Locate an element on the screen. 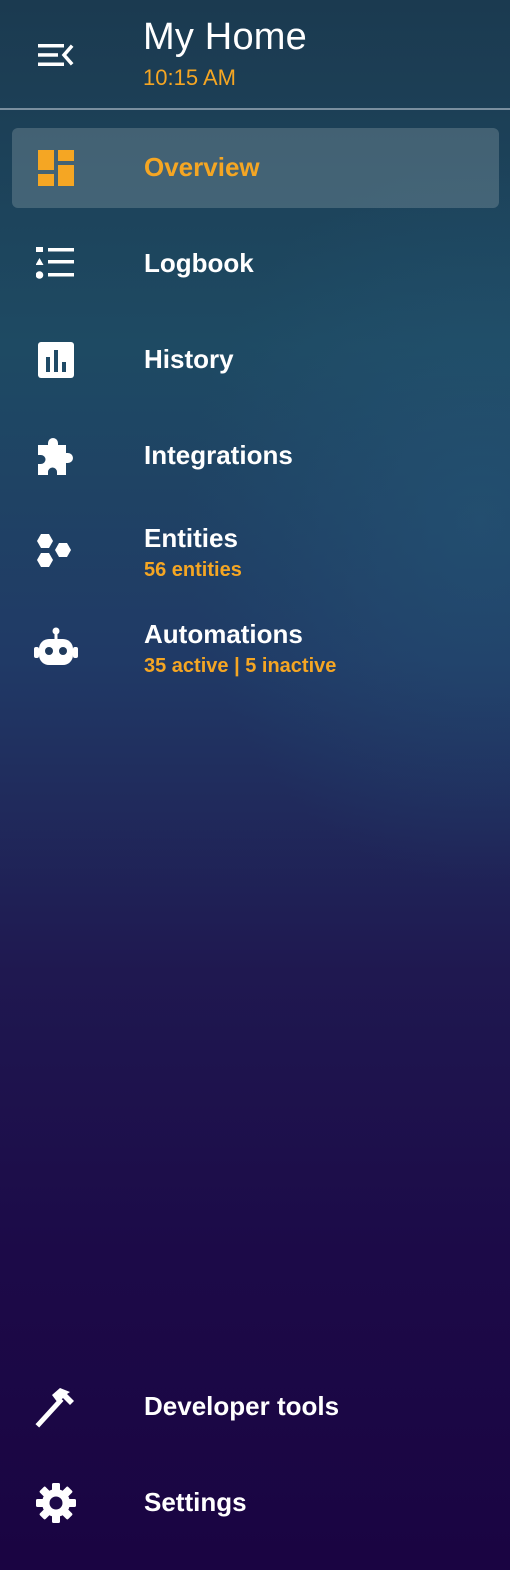  sidebar-item-logbook: Logbook is located at coordinates (255, 264).